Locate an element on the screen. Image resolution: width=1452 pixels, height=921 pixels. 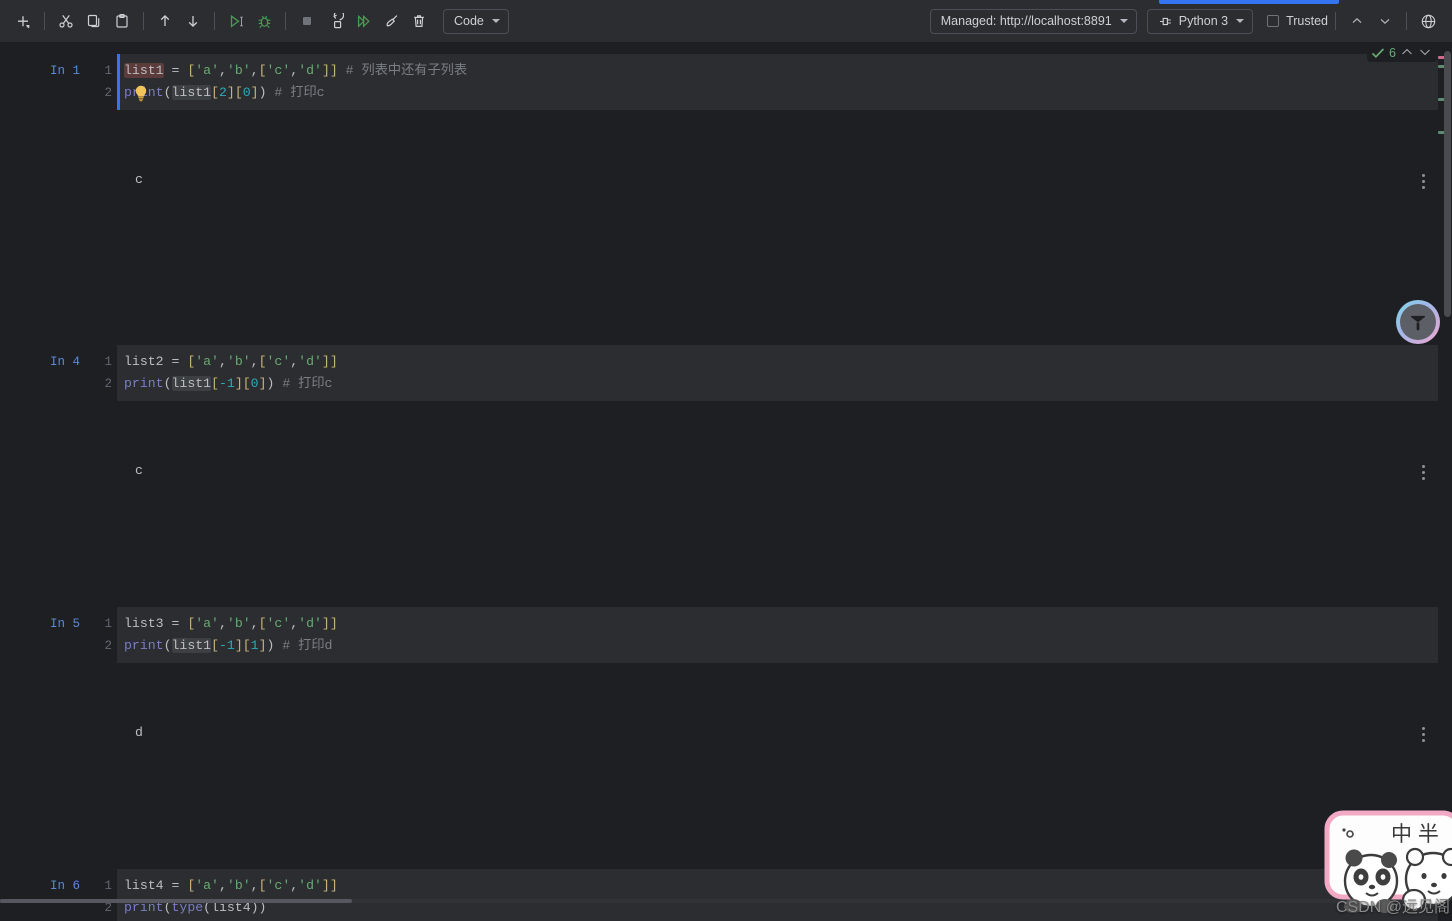
output-context-menu-icon is located at coordinates (1423, 181).